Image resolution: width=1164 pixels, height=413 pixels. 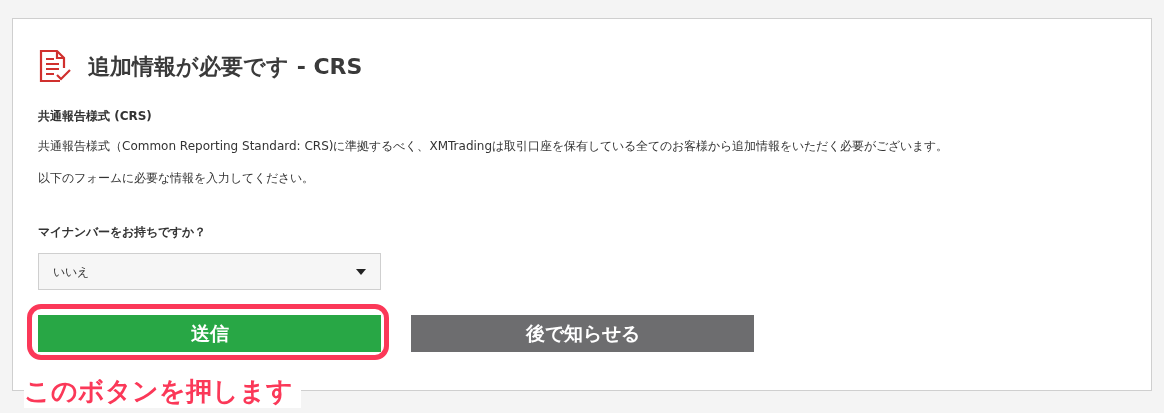 I want to click on select-value: いいえ, so click(x=71, y=272).